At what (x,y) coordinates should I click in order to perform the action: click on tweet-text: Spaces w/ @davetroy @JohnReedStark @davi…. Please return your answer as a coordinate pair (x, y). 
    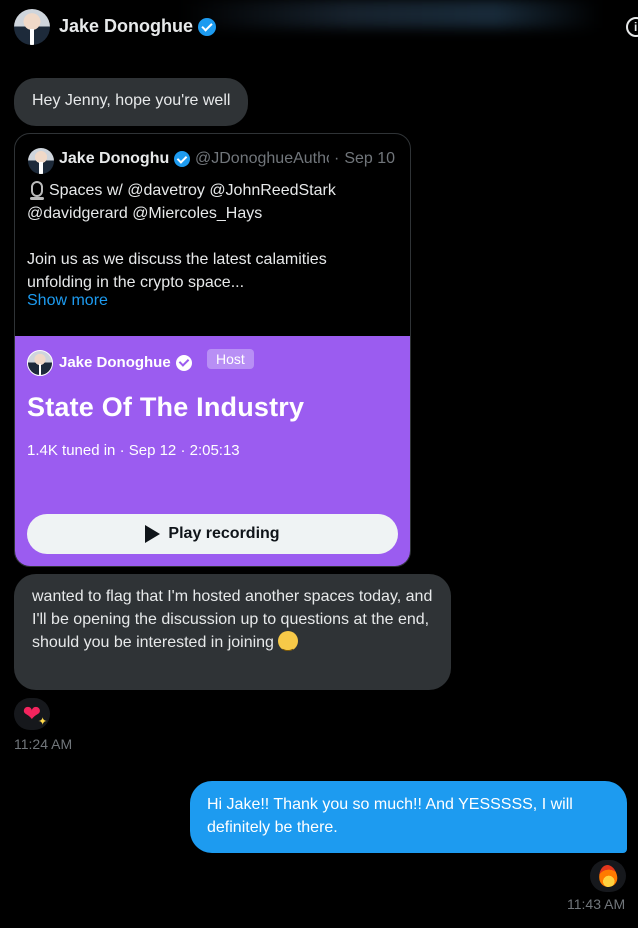
    Looking at the image, I should click on (213, 236).